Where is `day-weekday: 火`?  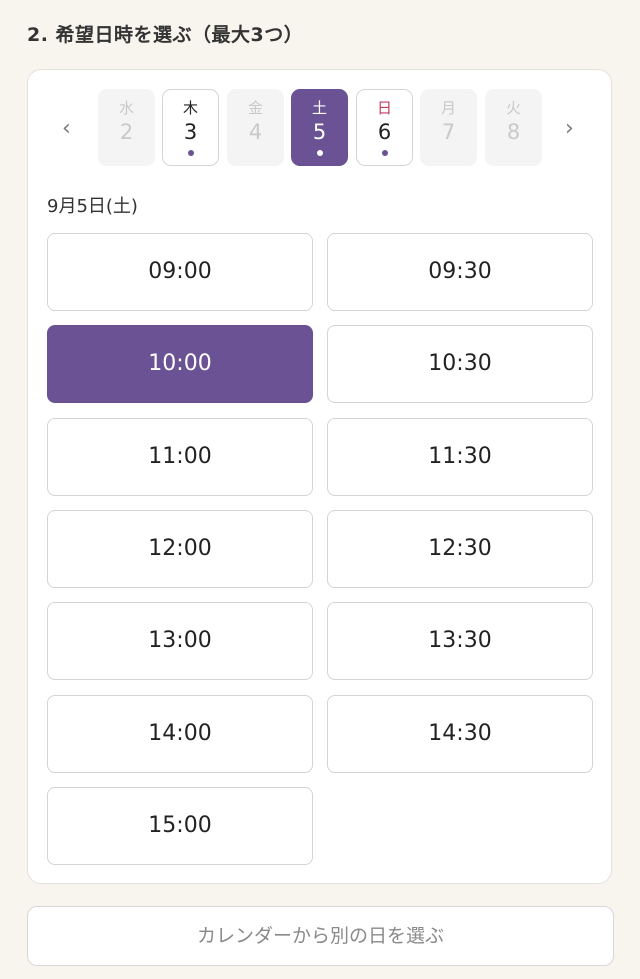
day-weekday: 火 is located at coordinates (513, 108).